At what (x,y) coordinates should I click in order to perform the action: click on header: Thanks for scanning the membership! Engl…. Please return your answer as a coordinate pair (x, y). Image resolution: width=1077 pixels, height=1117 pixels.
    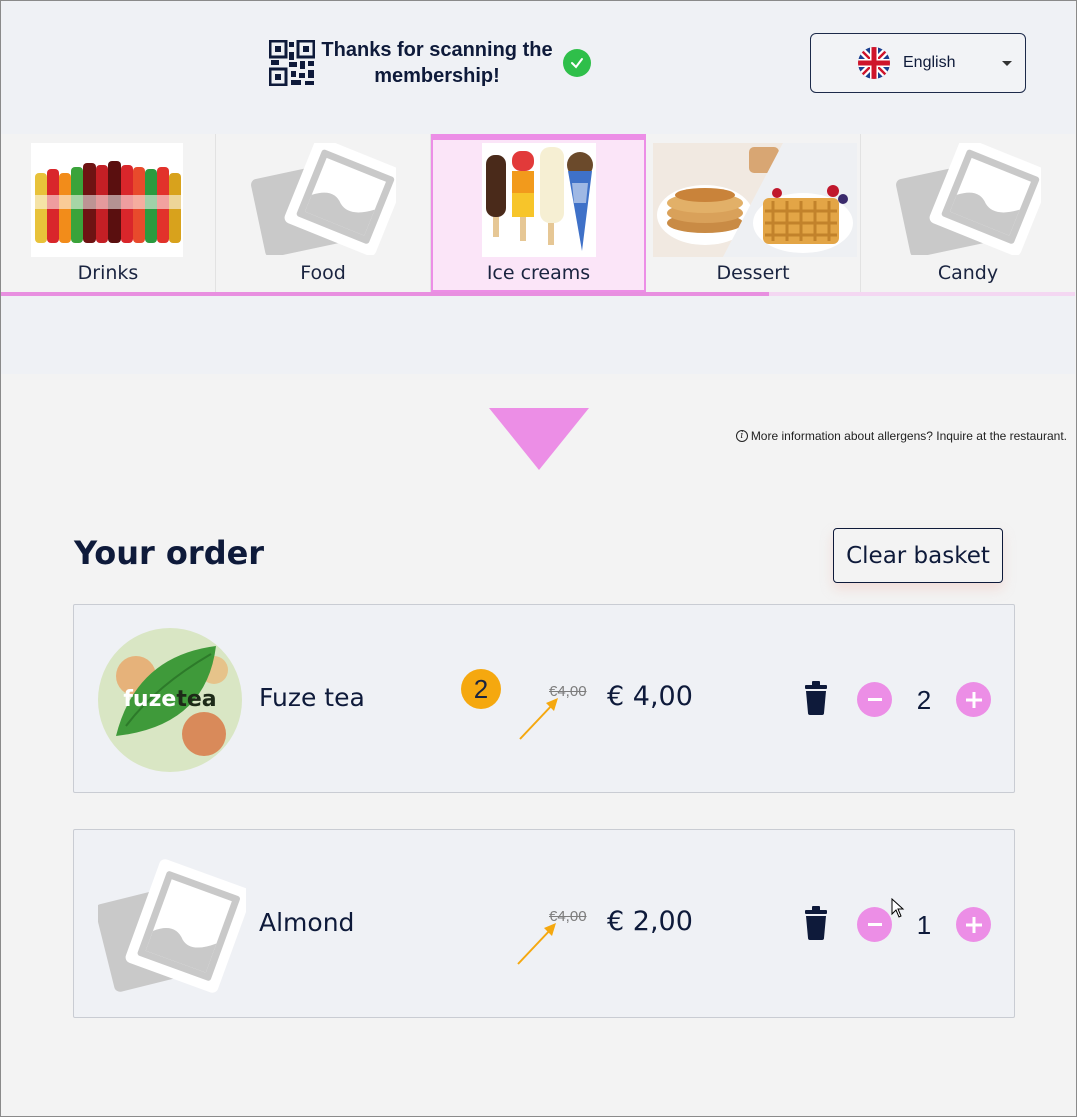
    Looking at the image, I should click on (538, 67).